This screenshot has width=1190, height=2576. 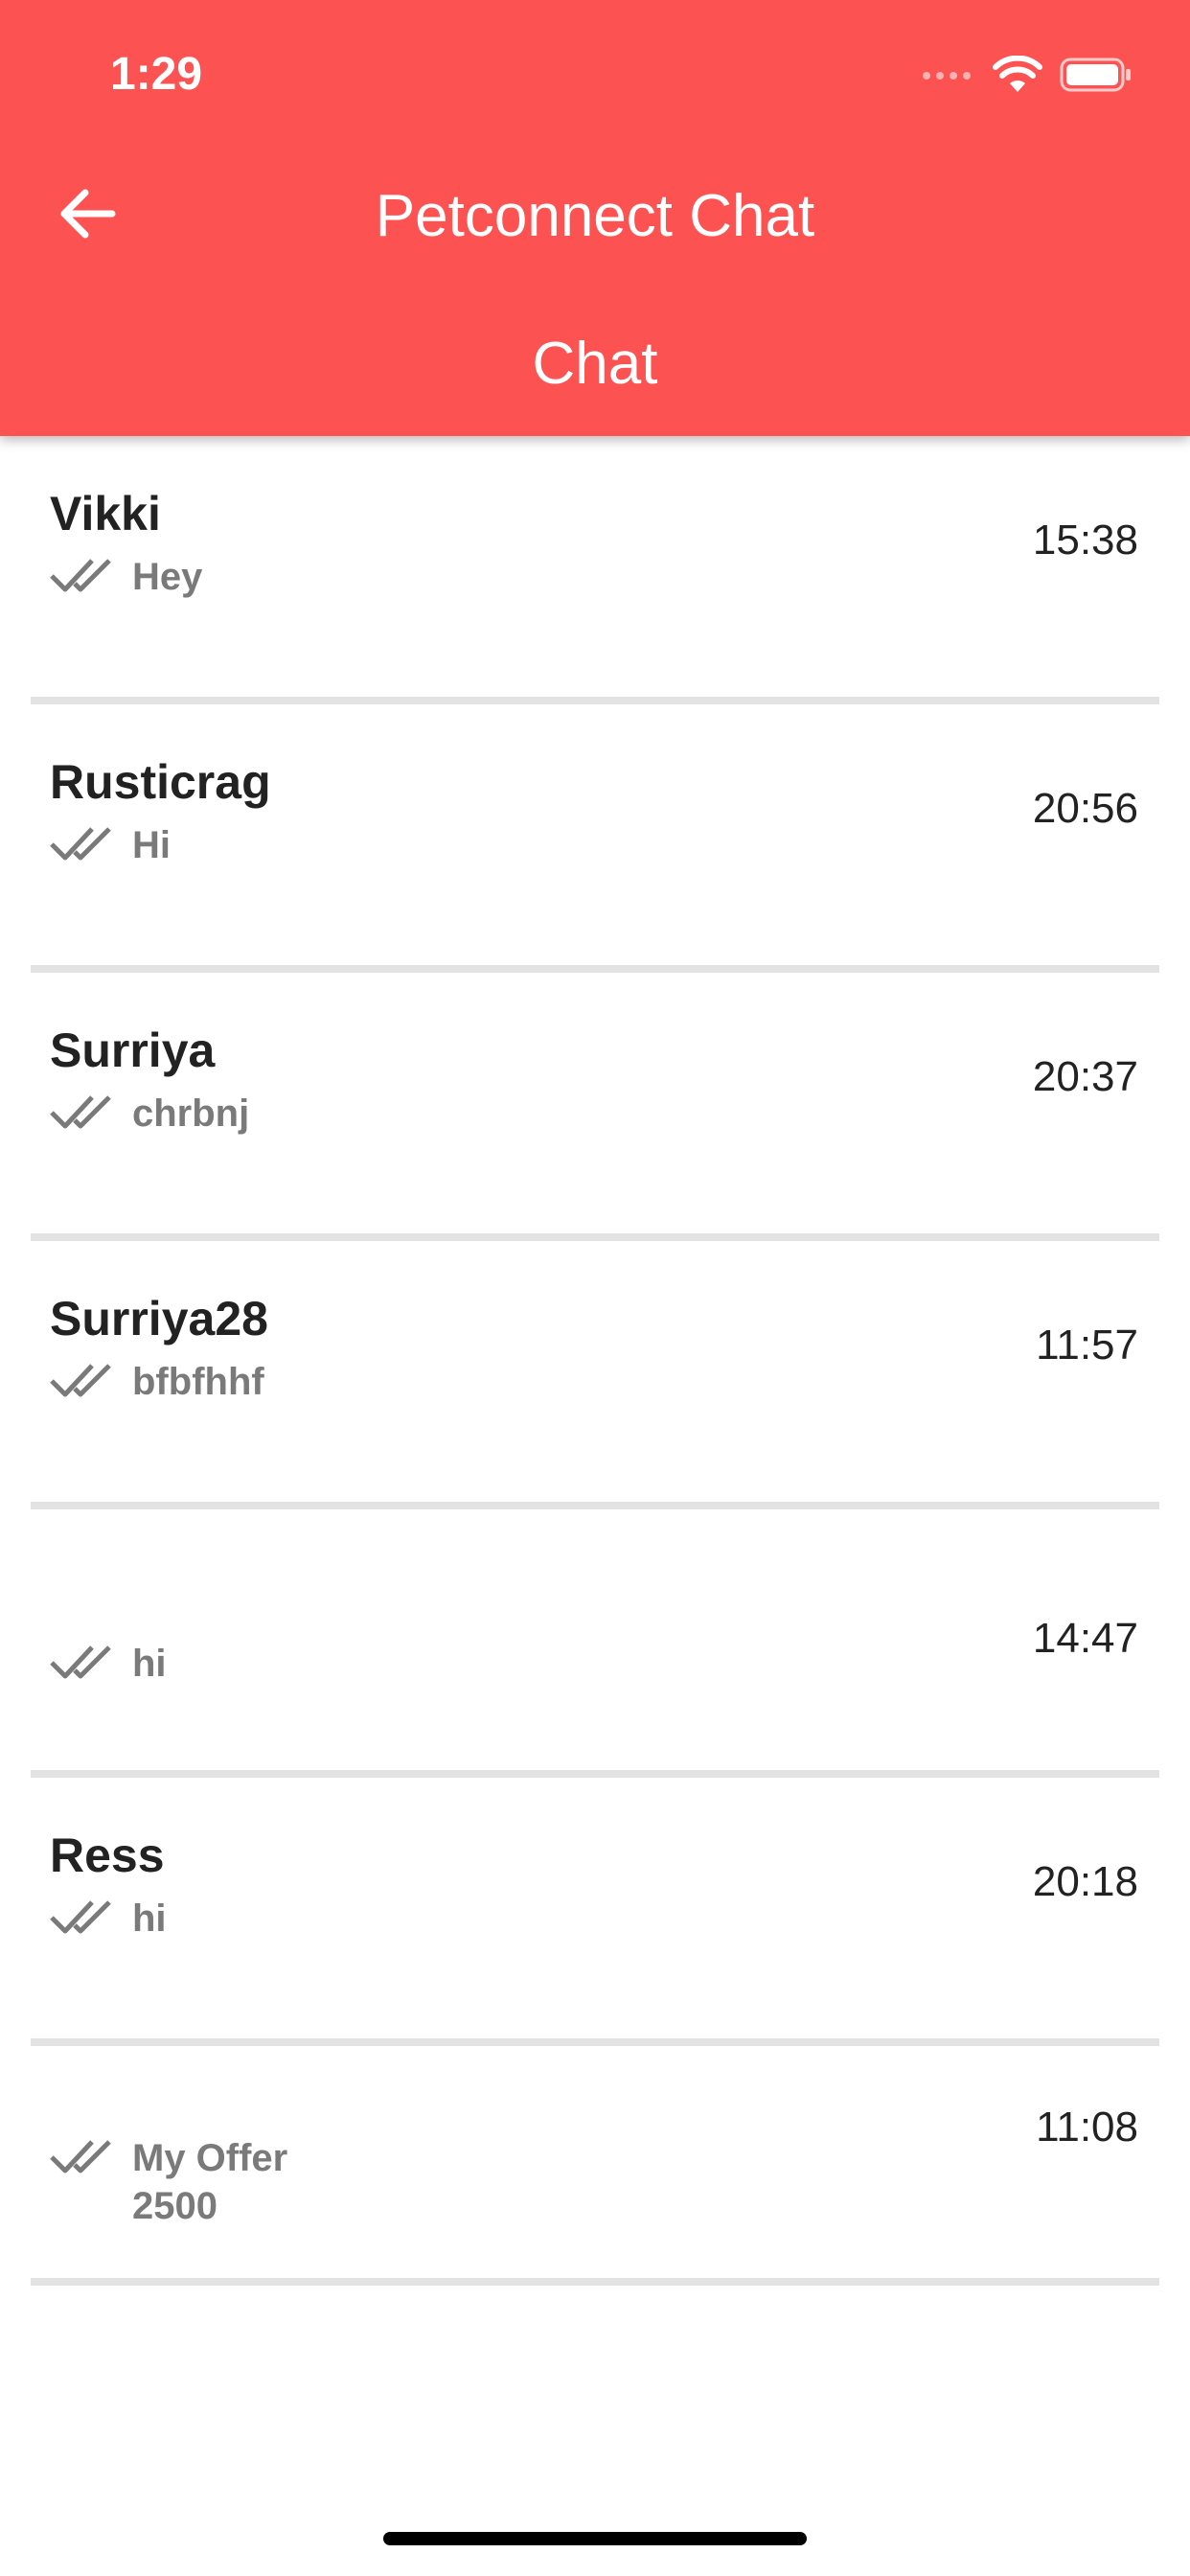 What do you see at coordinates (1017, 77) in the screenshot?
I see `wifi-icon` at bounding box center [1017, 77].